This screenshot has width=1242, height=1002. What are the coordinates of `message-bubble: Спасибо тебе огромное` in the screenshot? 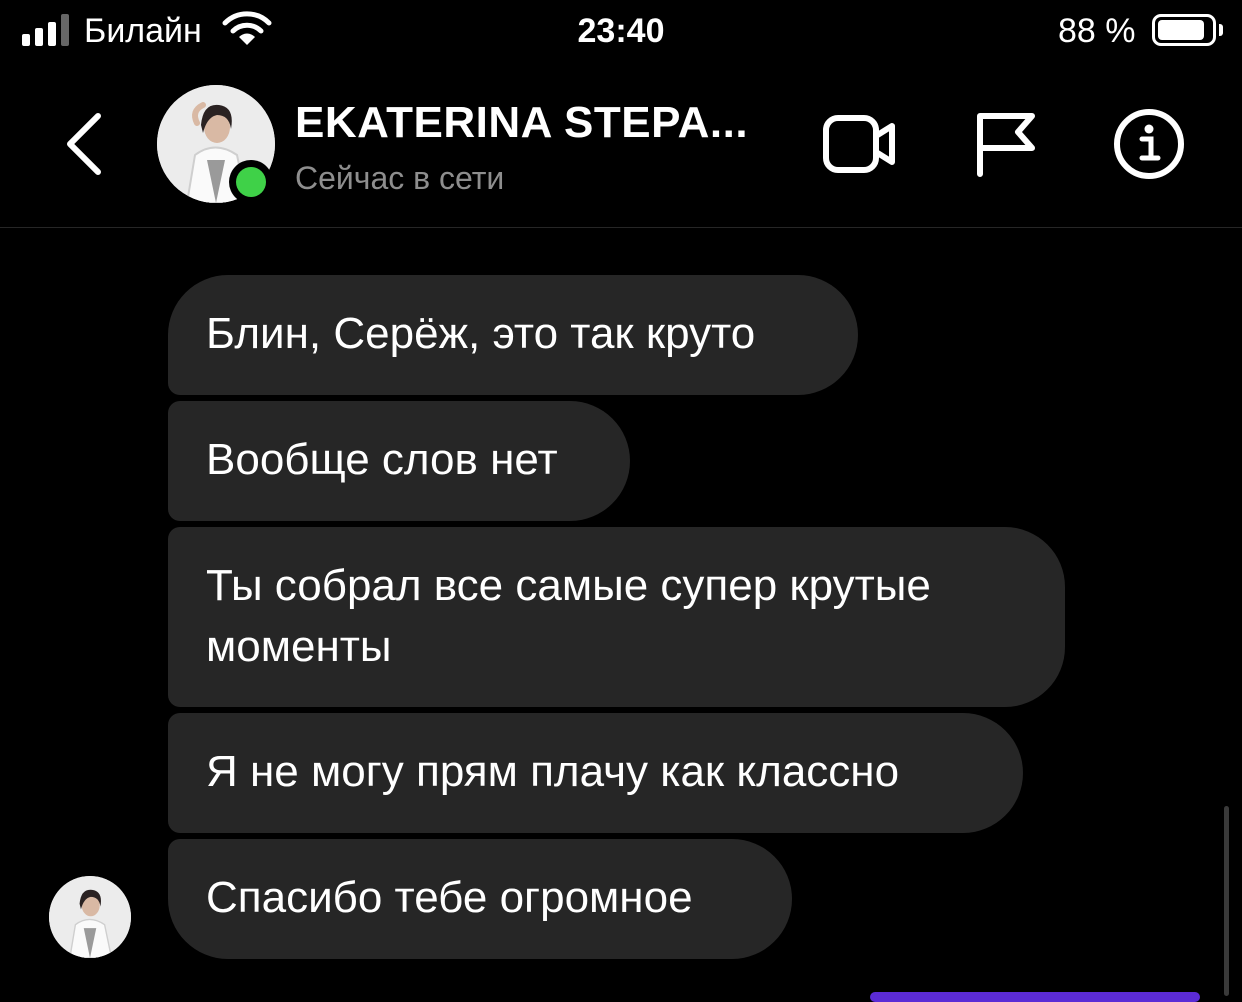 It's located at (480, 899).